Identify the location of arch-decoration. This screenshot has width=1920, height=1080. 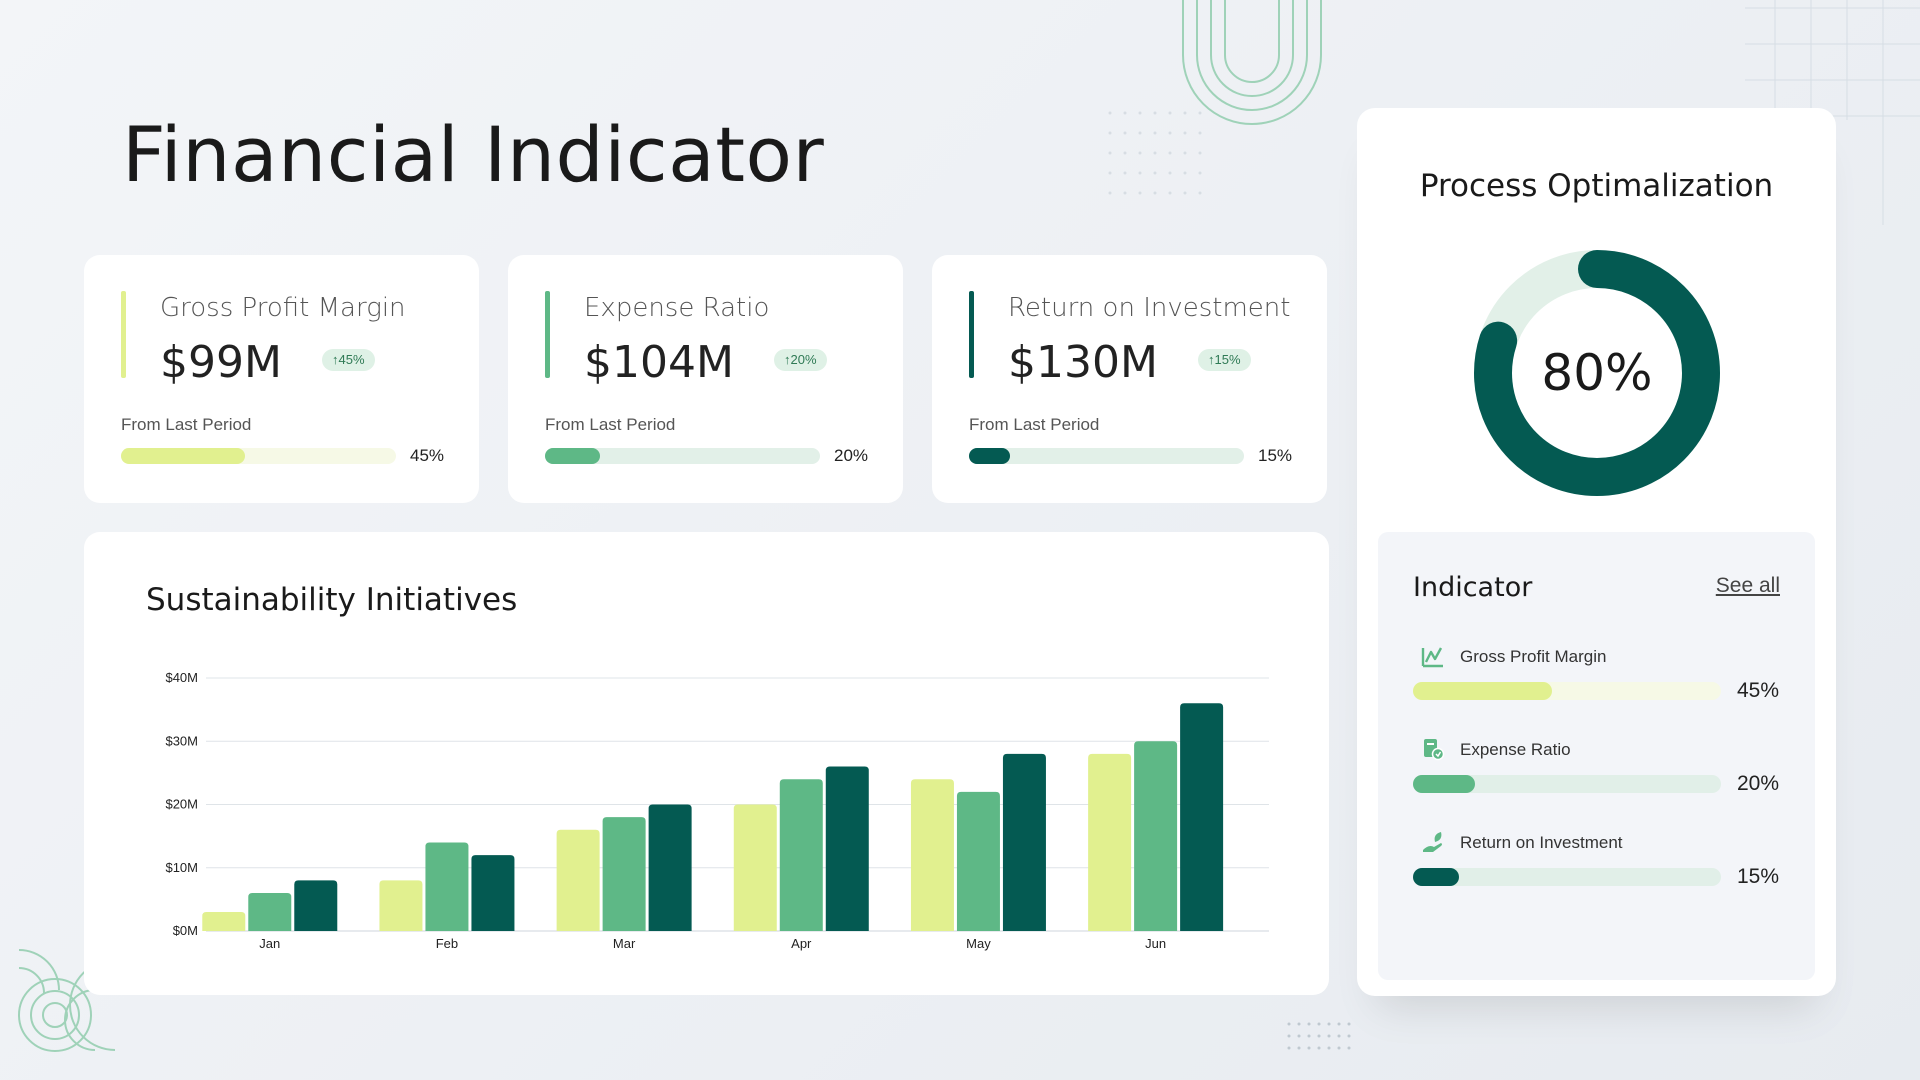
(1252, 62).